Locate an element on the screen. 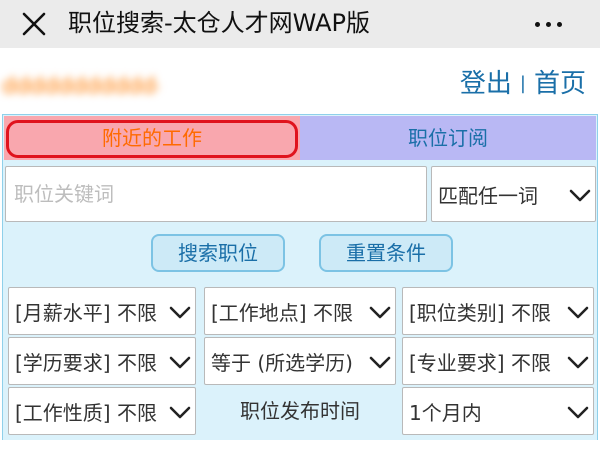 The width and height of the screenshot is (600, 450). select-value: [职位类别] 不限 is located at coordinates (480, 312).